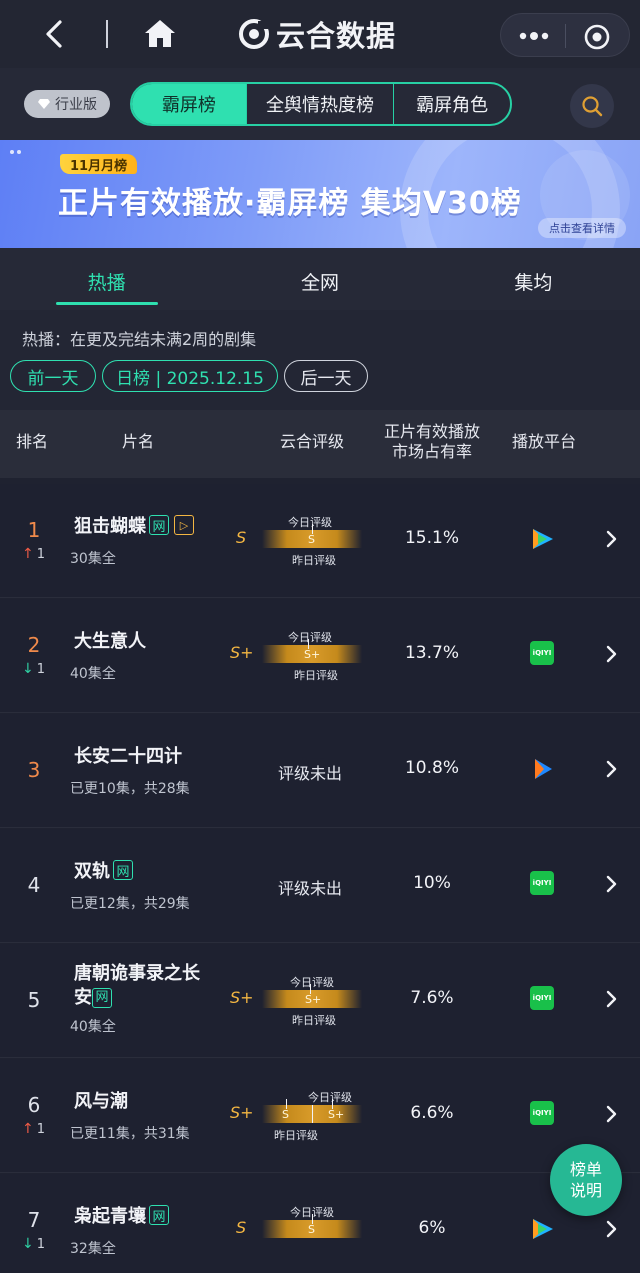 Image resolution: width=640 pixels, height=1273 pixels. Describe the element at coordinates (32, 441) in the screenshot. I see `col-rank: 排名` at that location.